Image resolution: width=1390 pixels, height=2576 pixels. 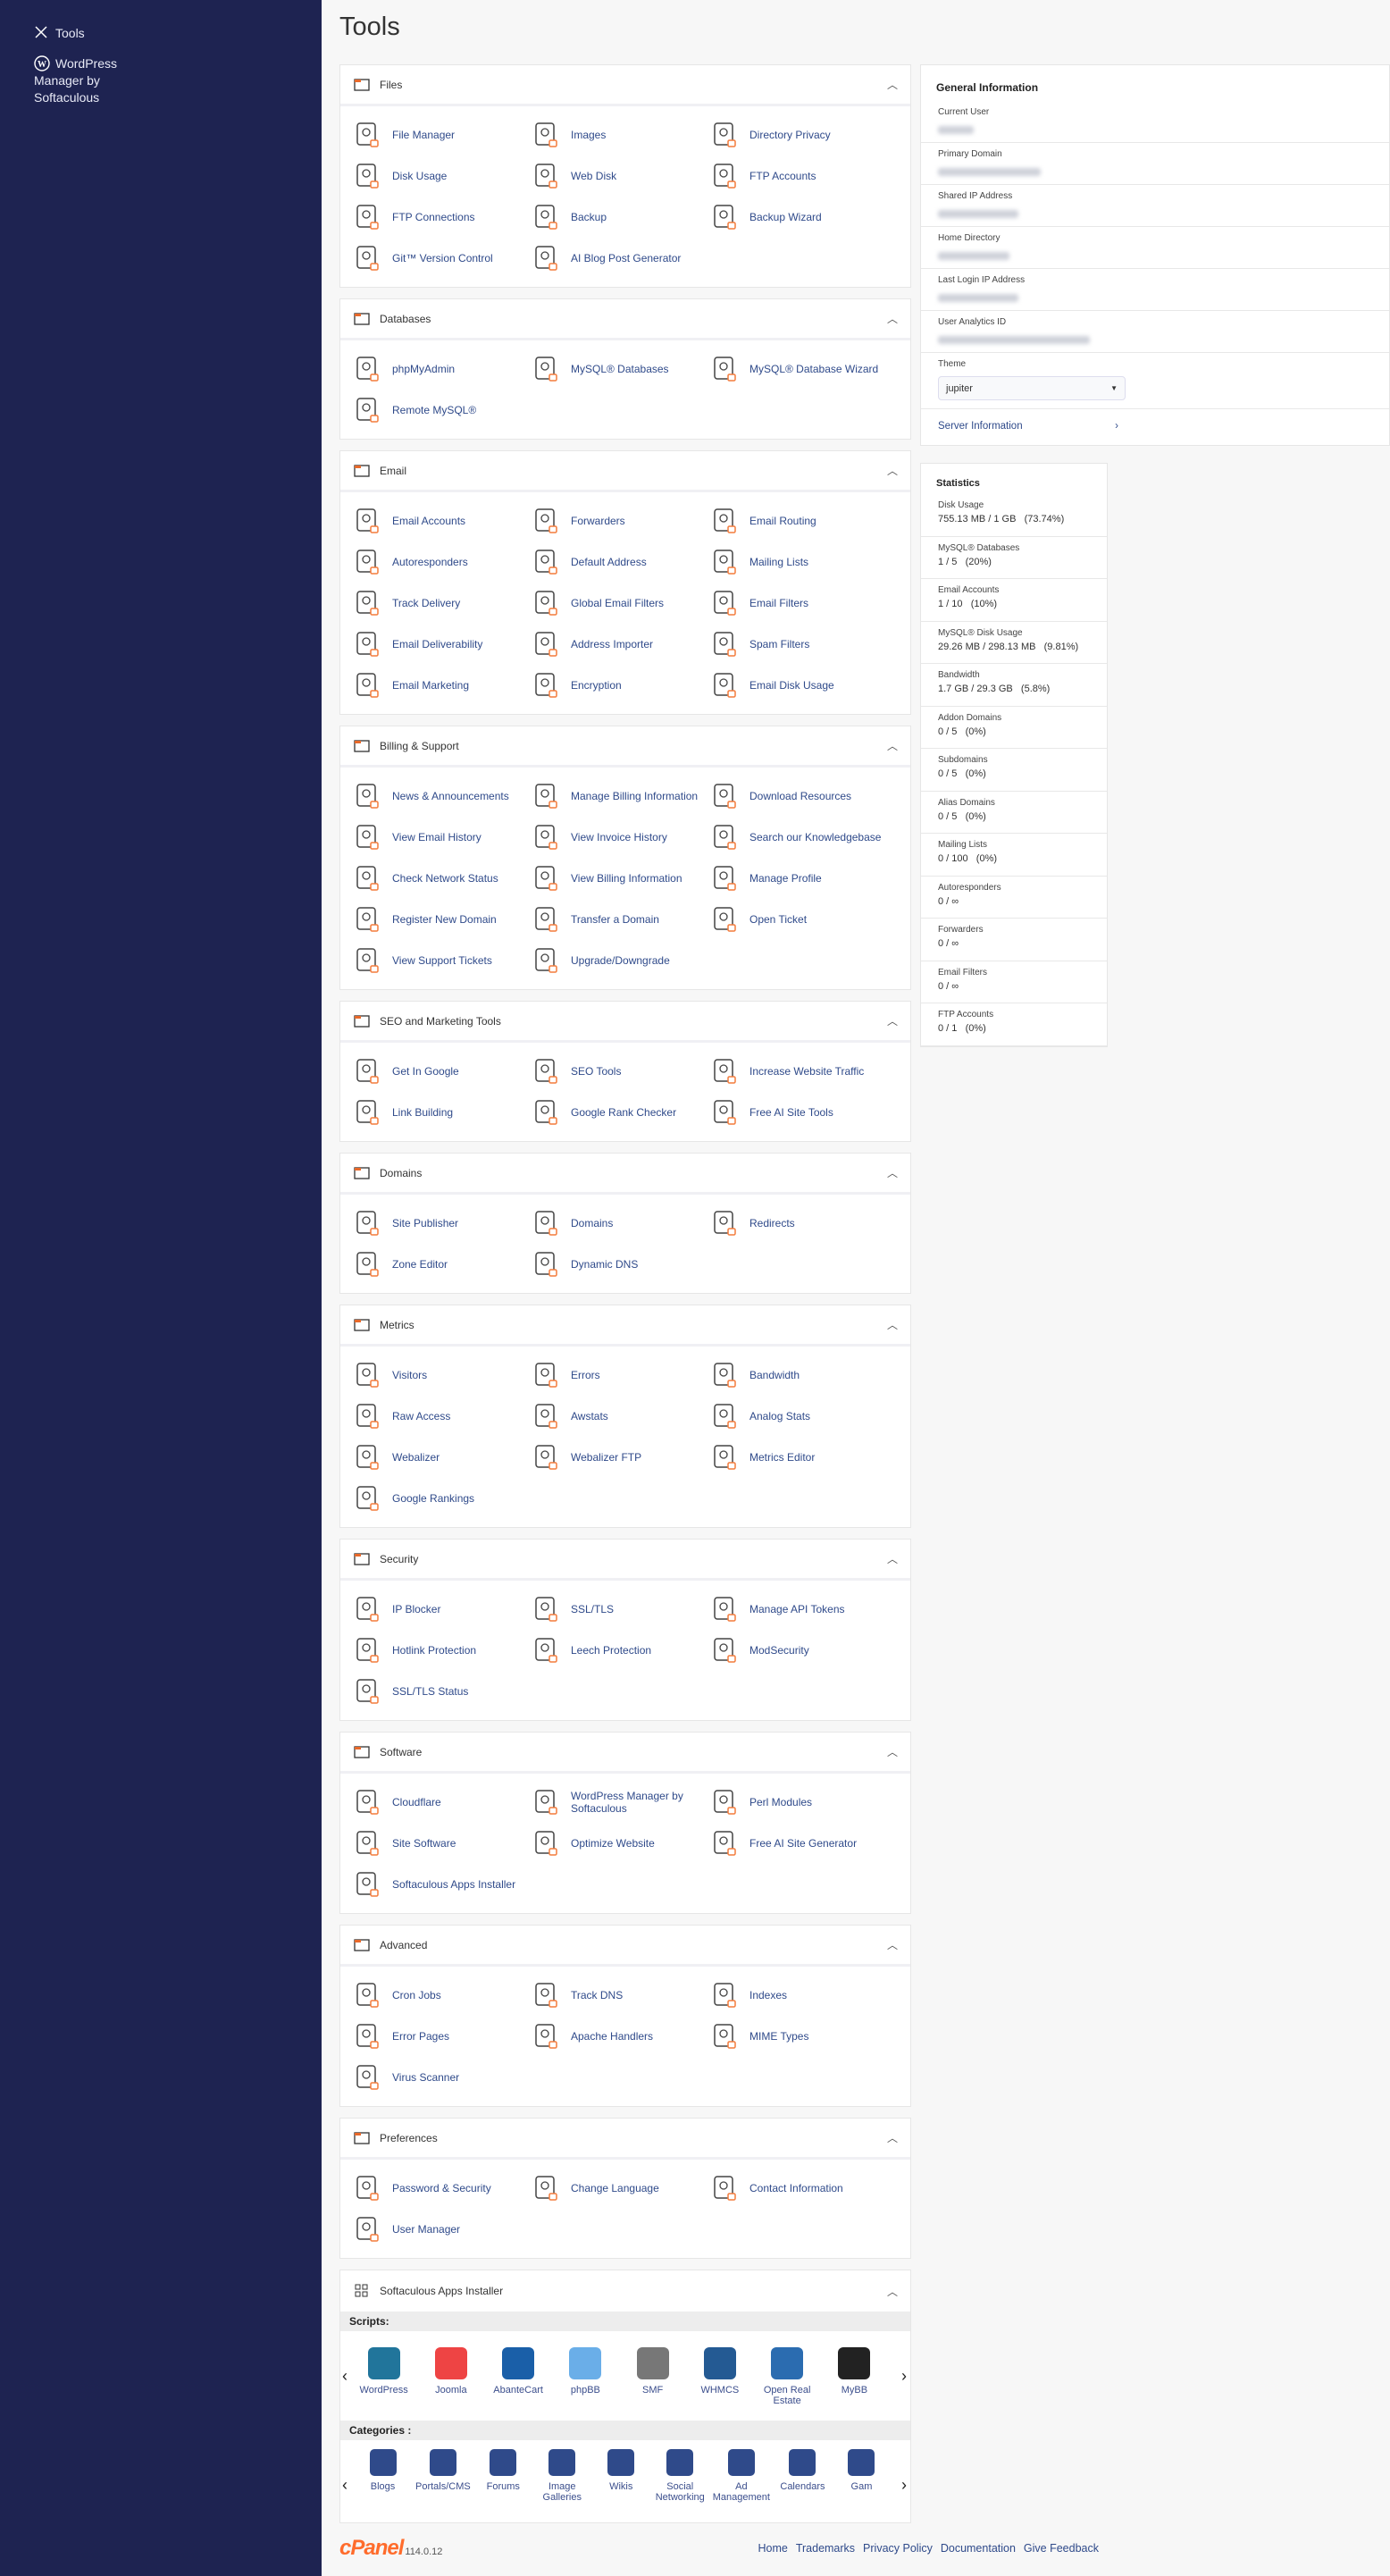 What do you see at coordinates (625, 319) in the screenshot?
I see `section-header: Databases ︿` at bounding box center [625, 319].